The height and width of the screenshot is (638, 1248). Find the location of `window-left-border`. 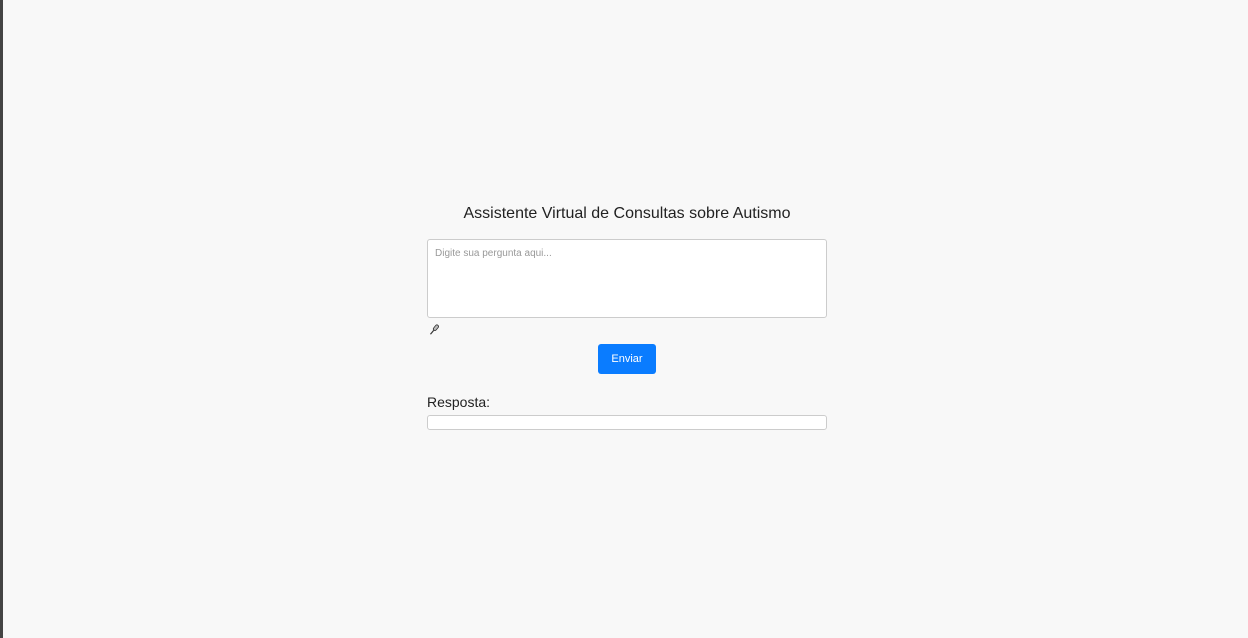

window-left-border is located at coordinates (1, 319).